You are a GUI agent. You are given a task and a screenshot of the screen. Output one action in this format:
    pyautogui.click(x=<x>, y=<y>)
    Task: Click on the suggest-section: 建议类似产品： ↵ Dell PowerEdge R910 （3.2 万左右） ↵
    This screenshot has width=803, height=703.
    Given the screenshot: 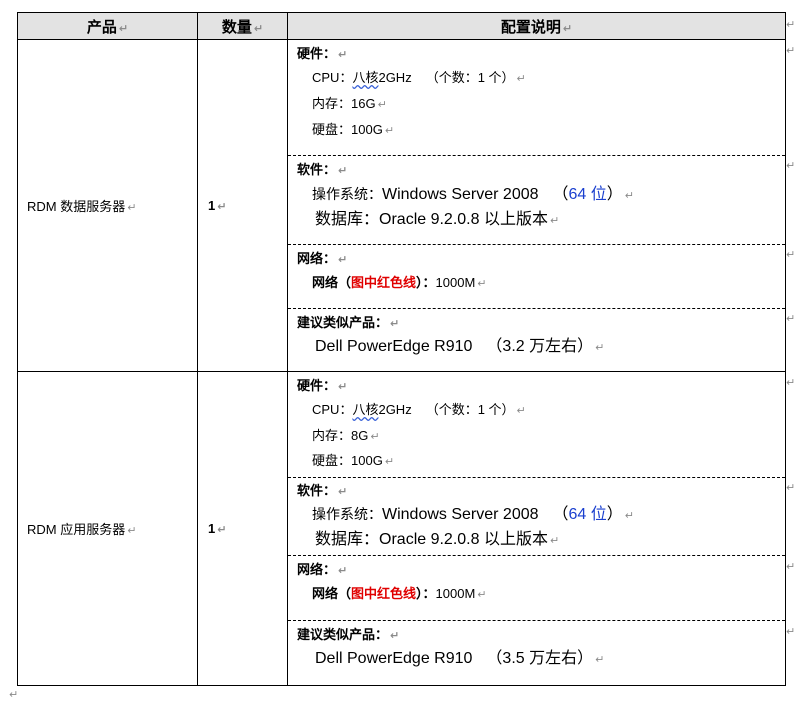 What is the action you would take?
    pyautogui.click(x=536, y=334)
    